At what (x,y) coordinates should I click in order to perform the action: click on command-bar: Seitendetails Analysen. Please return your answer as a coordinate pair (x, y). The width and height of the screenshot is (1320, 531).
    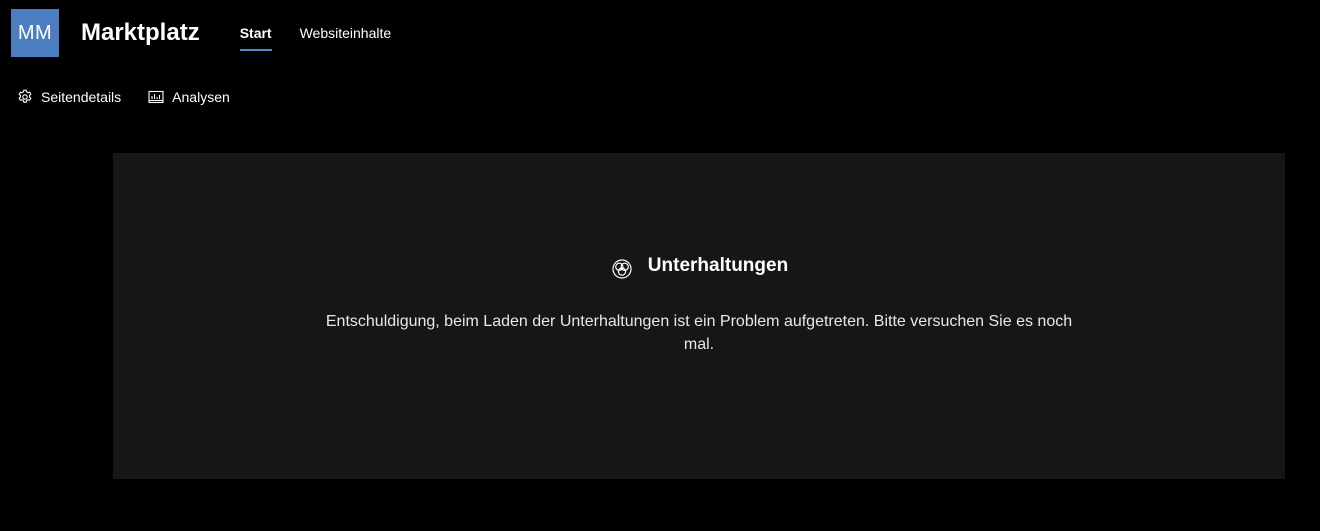
    Looking at the image, I should click on (137, 97).